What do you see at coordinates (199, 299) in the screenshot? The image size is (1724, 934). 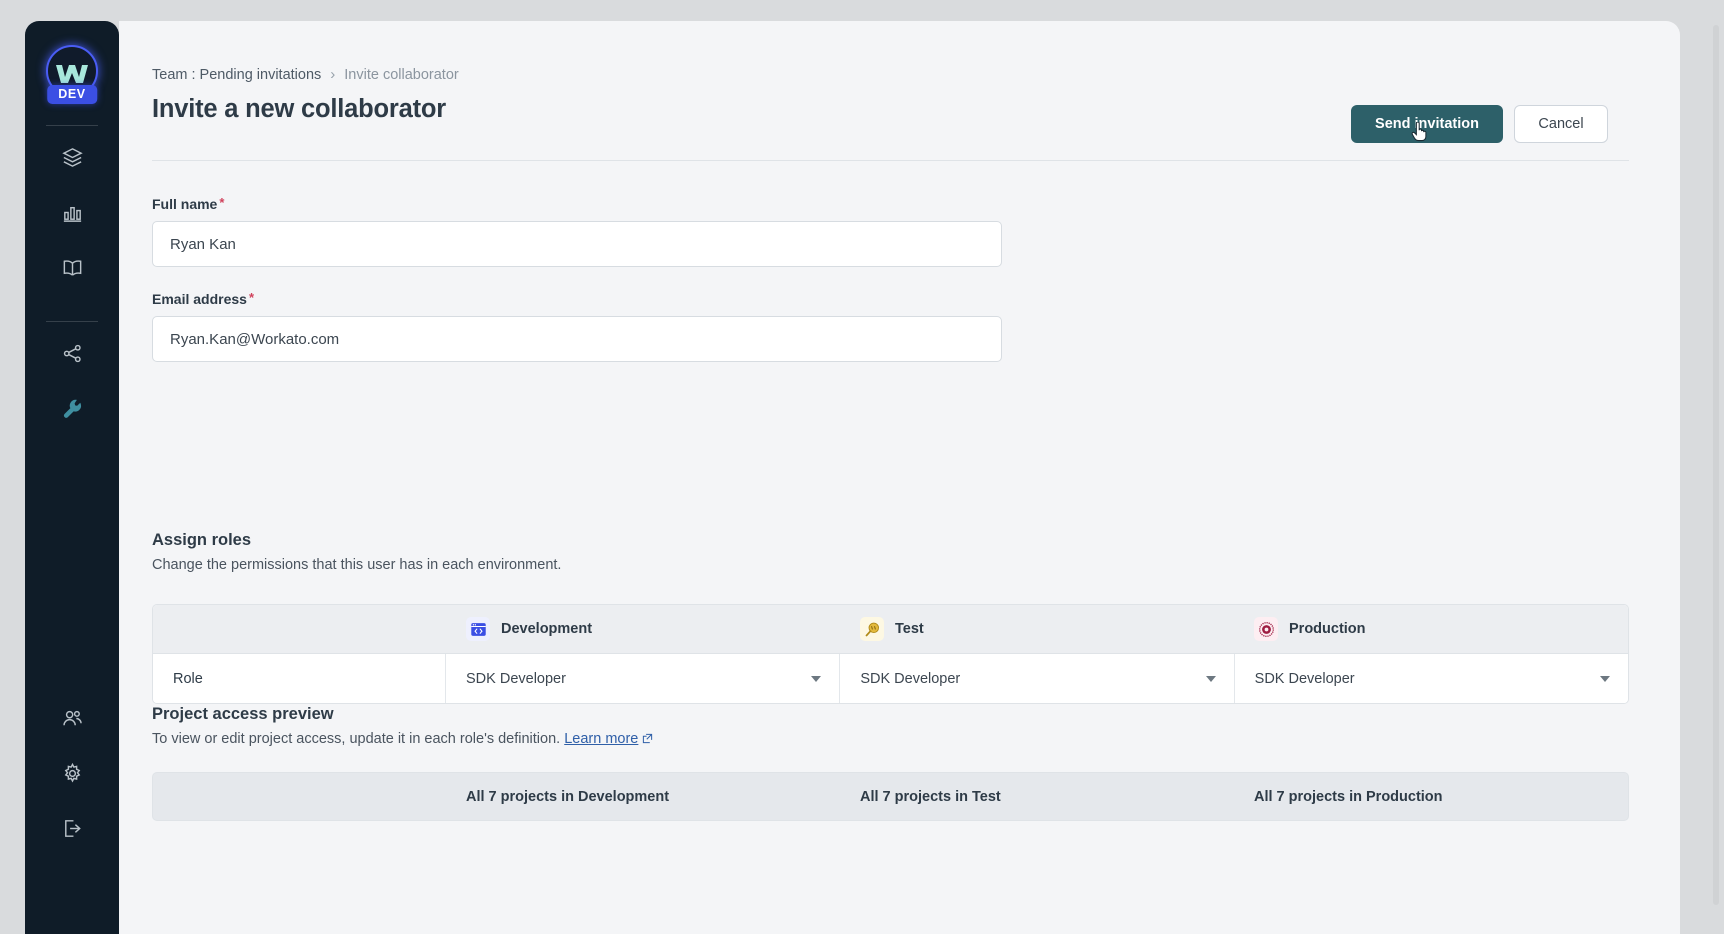 I see `email-label-text: Email address` at bounding box center [199, 299].